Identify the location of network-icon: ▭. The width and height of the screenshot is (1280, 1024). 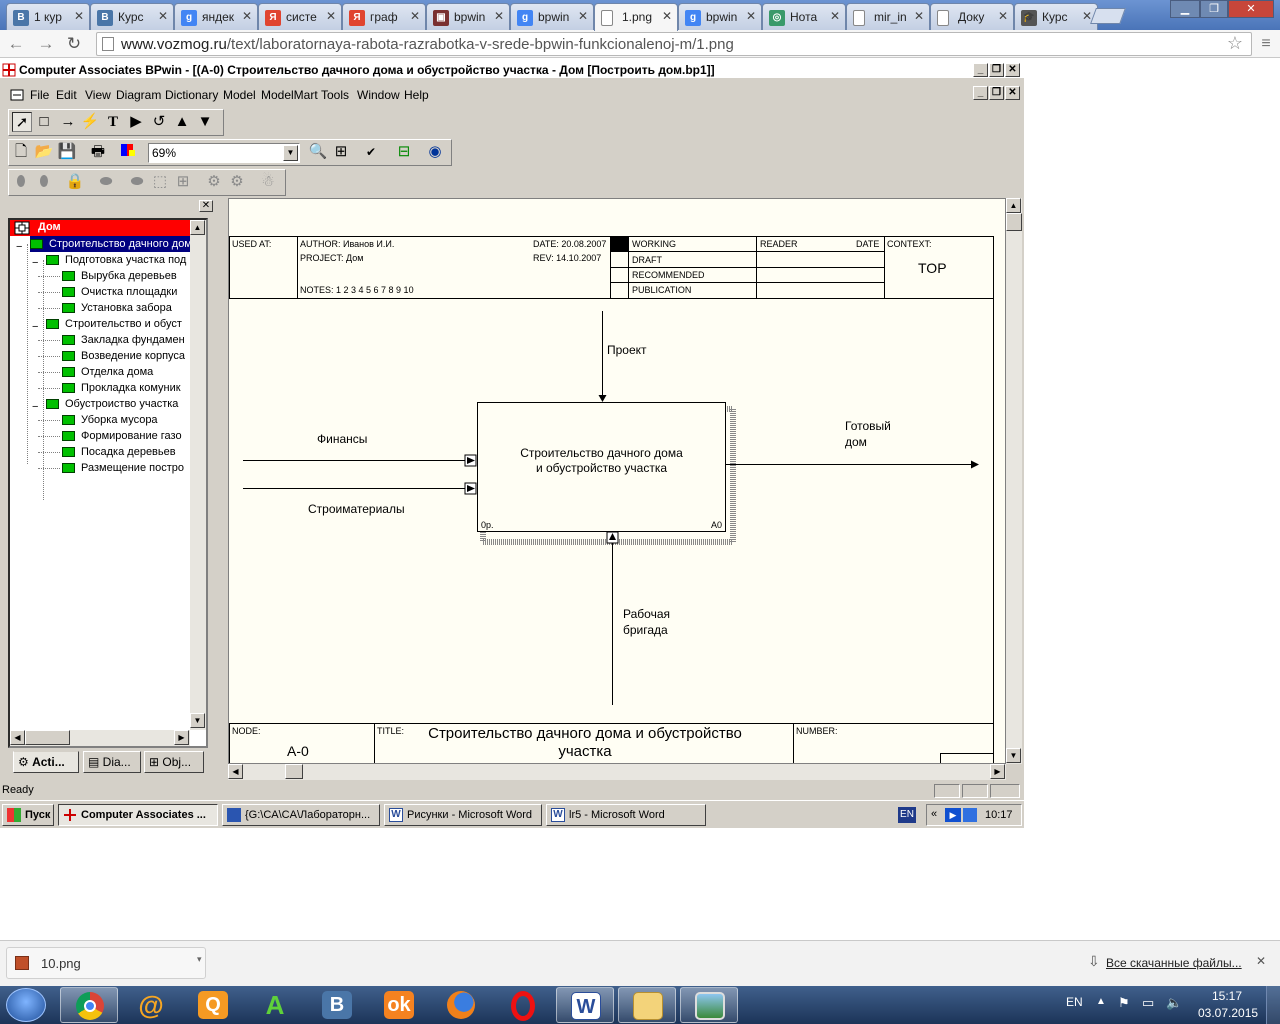
(1148, 1003).